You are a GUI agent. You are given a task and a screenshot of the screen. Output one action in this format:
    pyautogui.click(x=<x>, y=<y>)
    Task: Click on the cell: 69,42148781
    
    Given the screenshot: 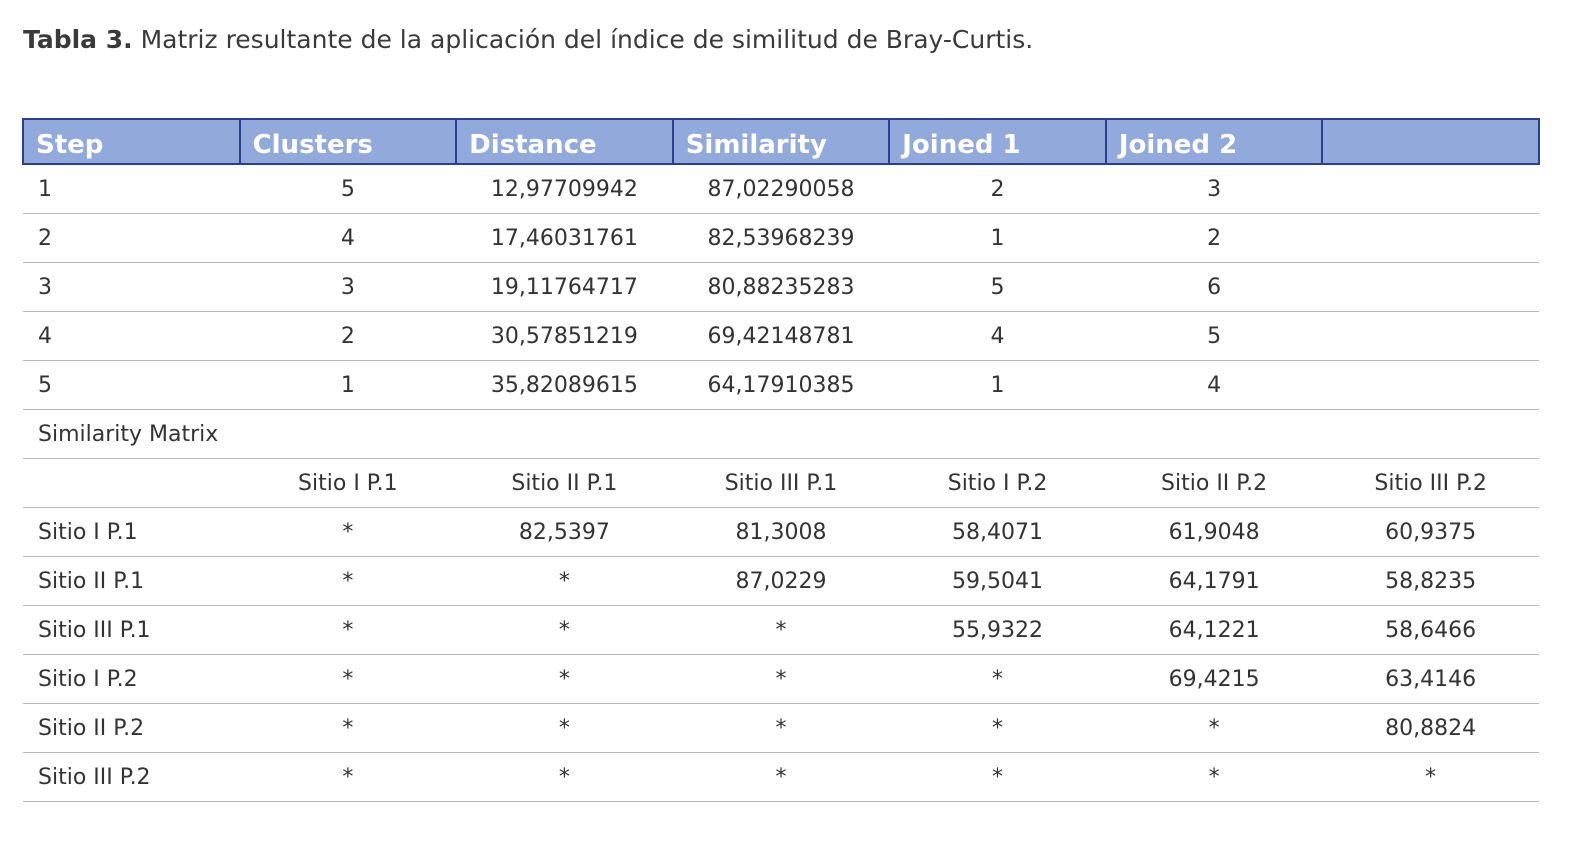 What is the action you would take?
    pyautogui.click(x=781, y=336)
    